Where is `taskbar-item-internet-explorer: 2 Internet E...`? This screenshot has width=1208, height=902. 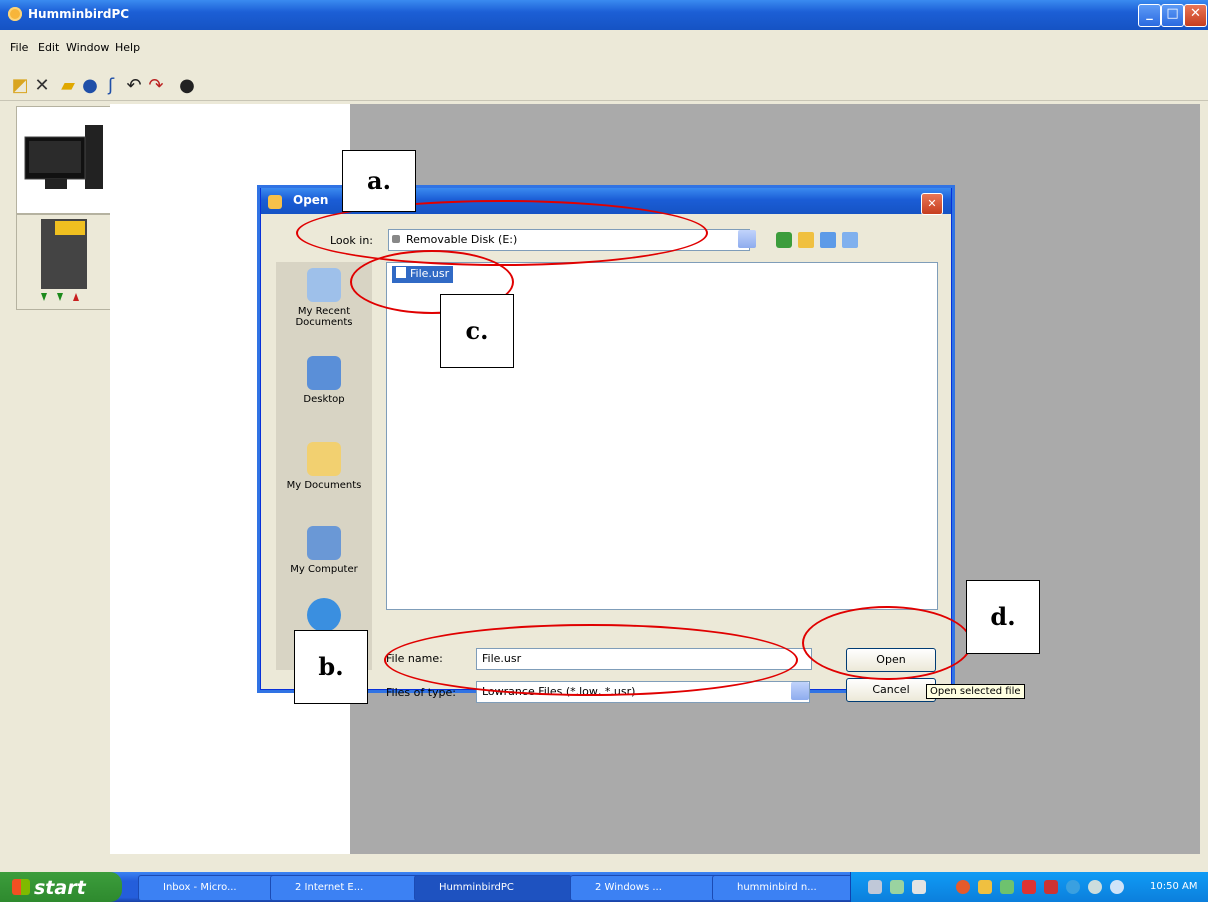 taskbar-item-internet-explorer: 2 Internet E... is located at coordinates (349, 888).